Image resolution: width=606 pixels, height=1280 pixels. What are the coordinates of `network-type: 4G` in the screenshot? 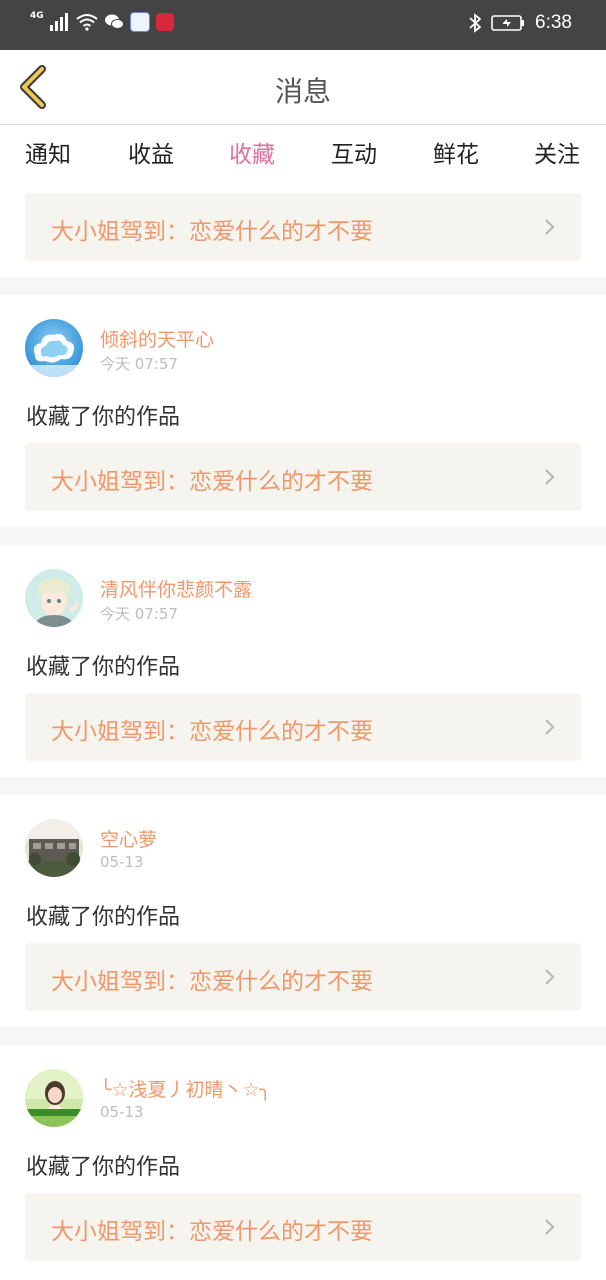 It's located at (37, 16).